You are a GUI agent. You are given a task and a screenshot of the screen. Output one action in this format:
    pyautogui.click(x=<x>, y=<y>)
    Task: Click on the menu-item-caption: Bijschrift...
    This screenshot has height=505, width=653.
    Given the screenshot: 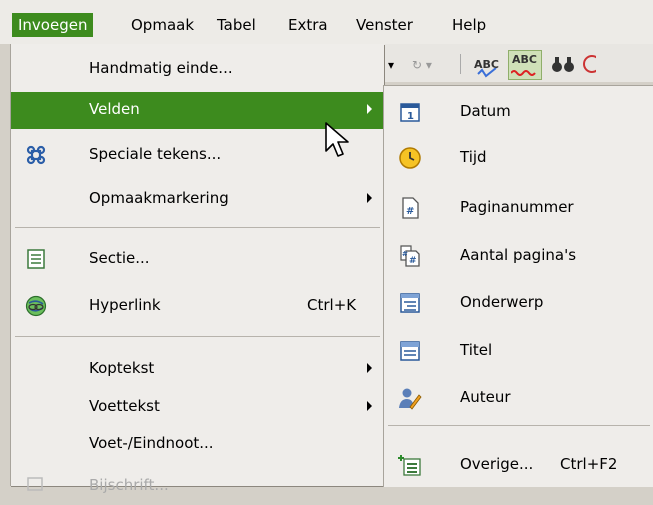 What is the action you would take?
    pyautogui.click(x=197, y=486)
    